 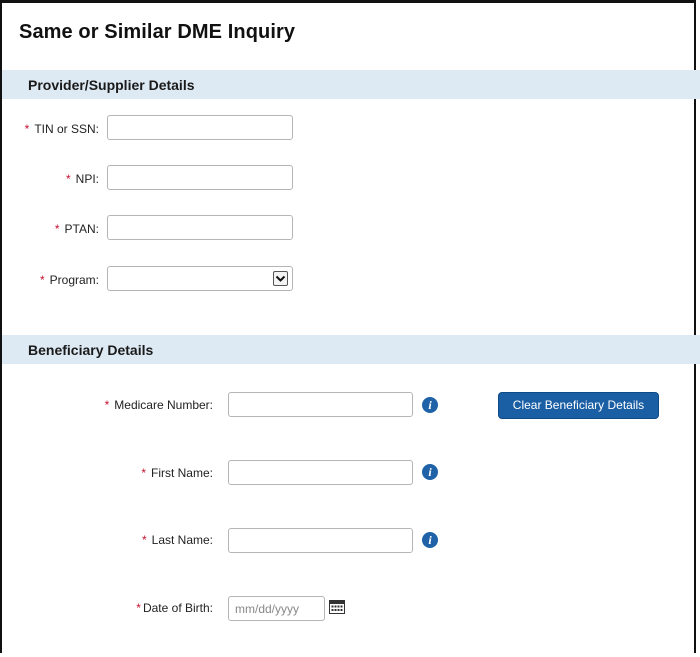 What do you see at coordinates (181, 473) in the screenshot?
I see `first-name-label-text: First Name:` at bounding box center [181, 473].